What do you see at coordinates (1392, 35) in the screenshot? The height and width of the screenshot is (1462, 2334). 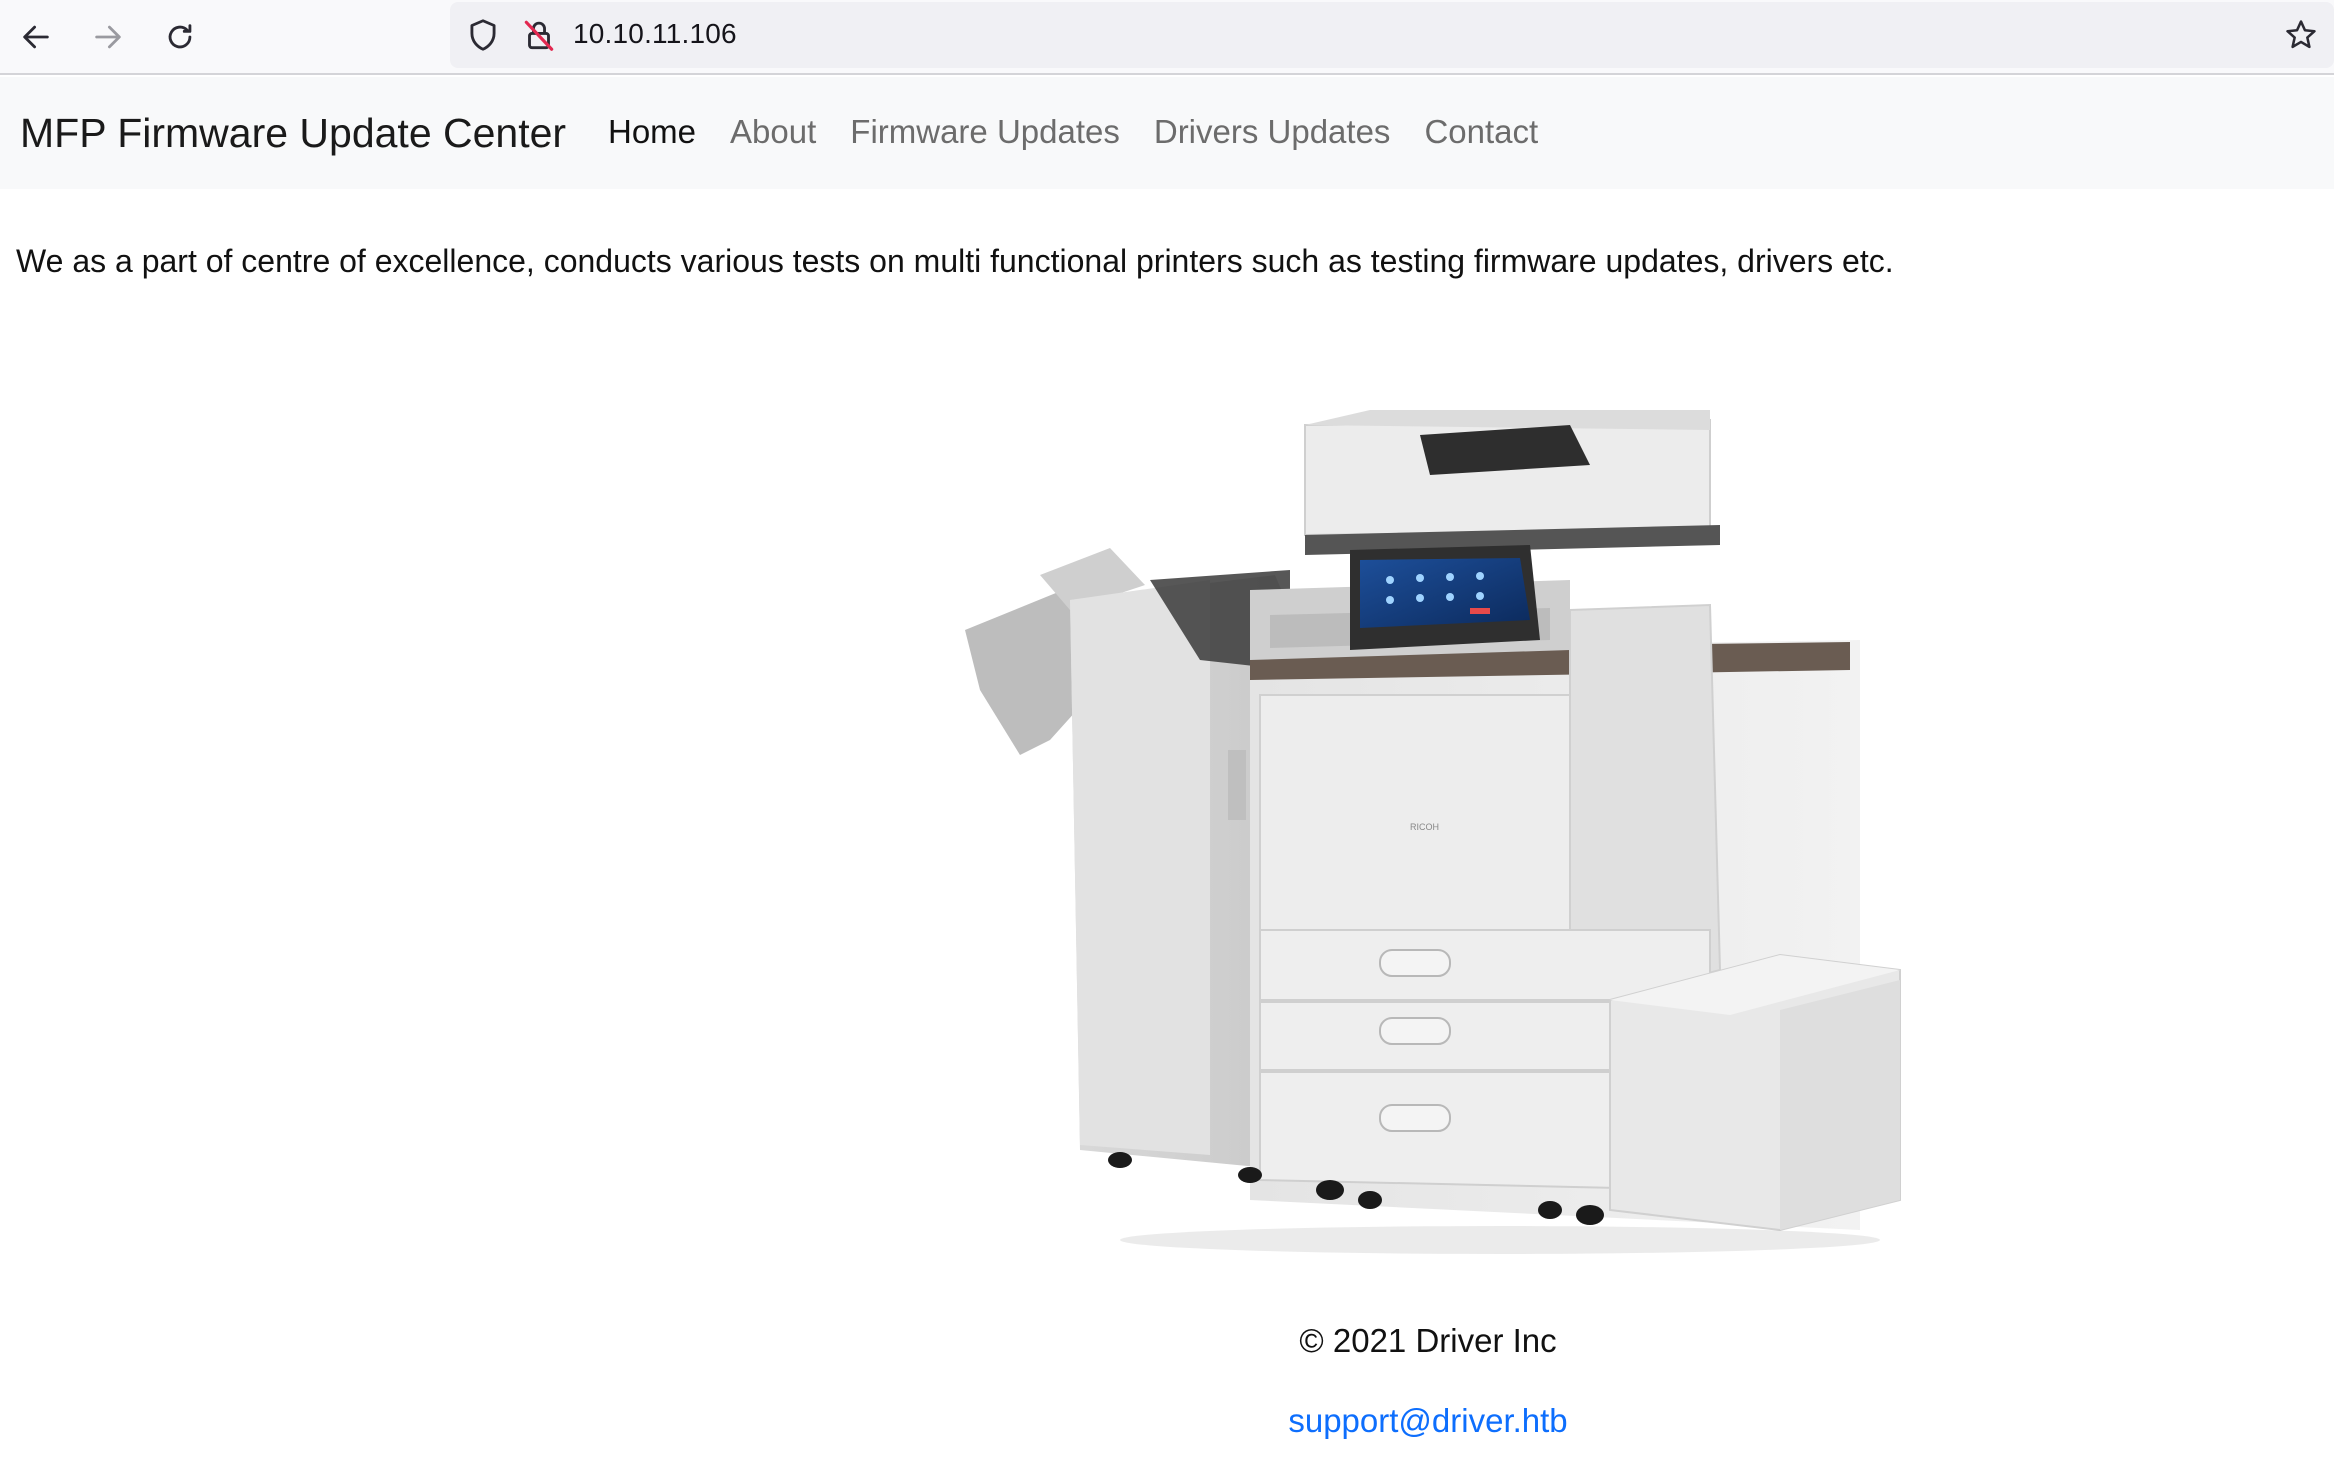 I see `url-bar: 10.10.11.106` at bounding box center [1392, 35].